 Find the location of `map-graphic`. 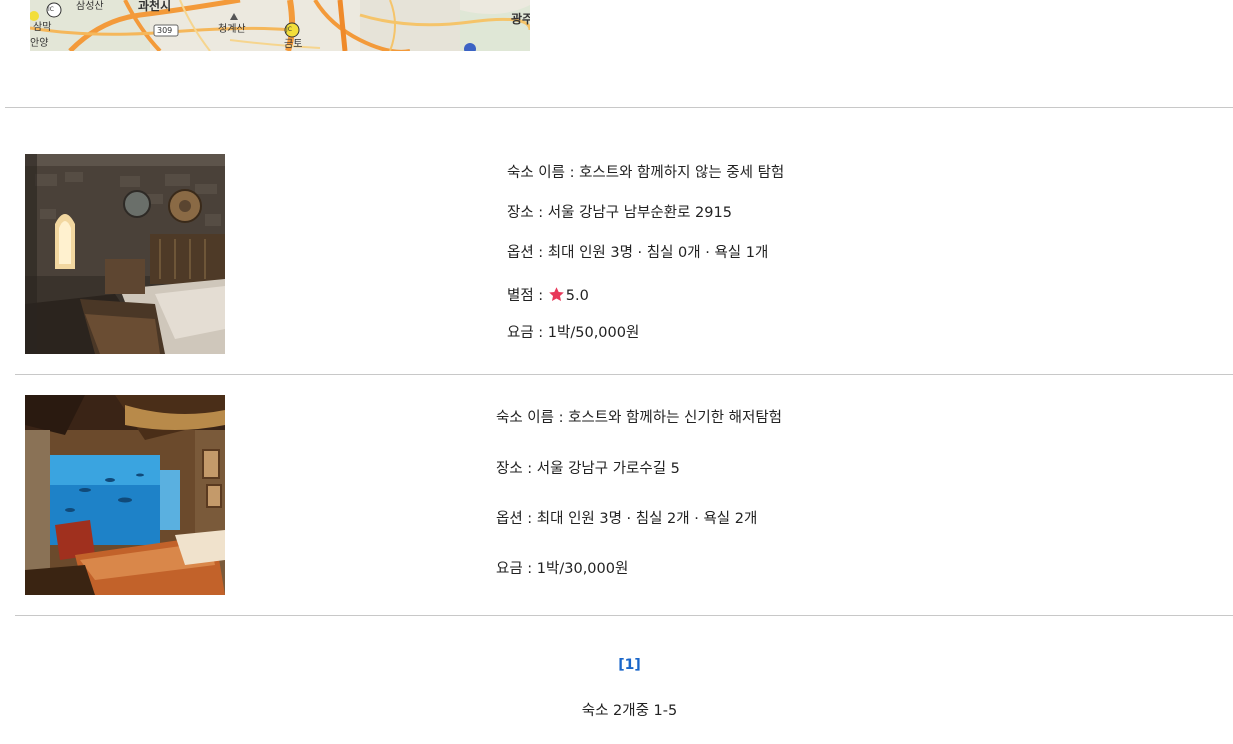

map-graphic is located at coordinates (280, 25).